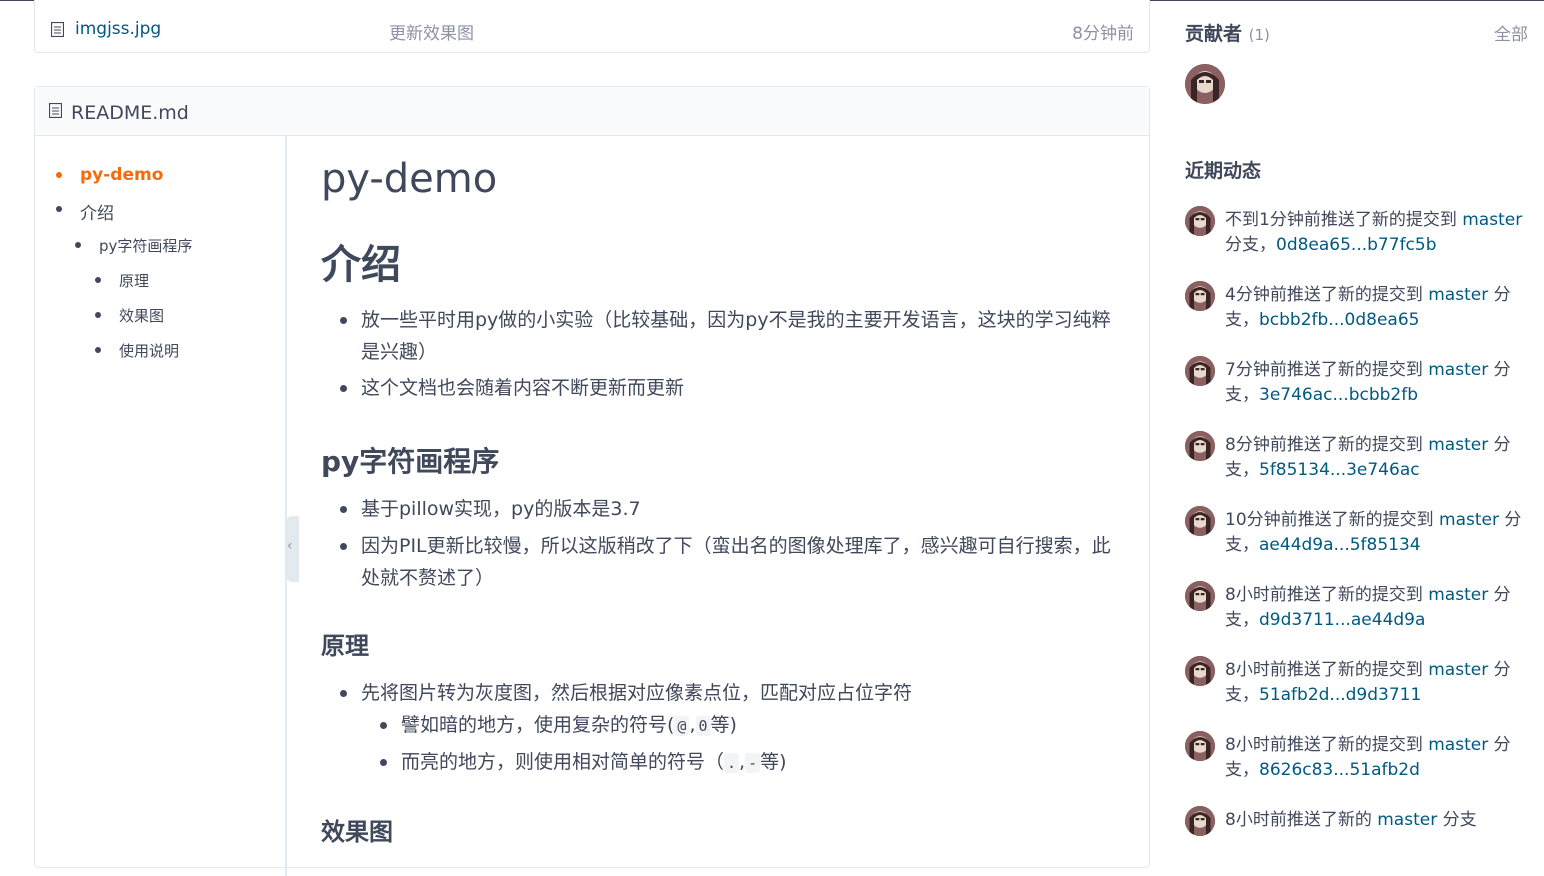 Image resolution: width=1544 pixels, height=876 pixels. Describe the element at coordinates (410, 461) in the screenshot. I see `heading-py-art: py字符画程序` at that location.